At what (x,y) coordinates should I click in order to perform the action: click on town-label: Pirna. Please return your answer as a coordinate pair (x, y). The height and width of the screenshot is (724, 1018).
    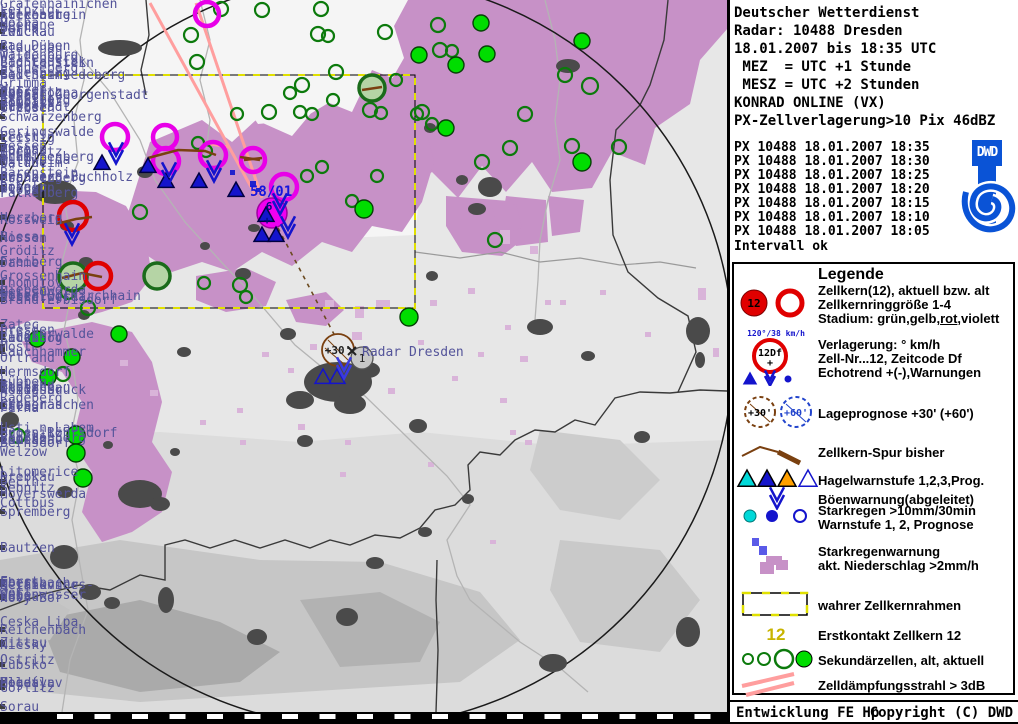
    Looking at the image, I should click on (19, 408).